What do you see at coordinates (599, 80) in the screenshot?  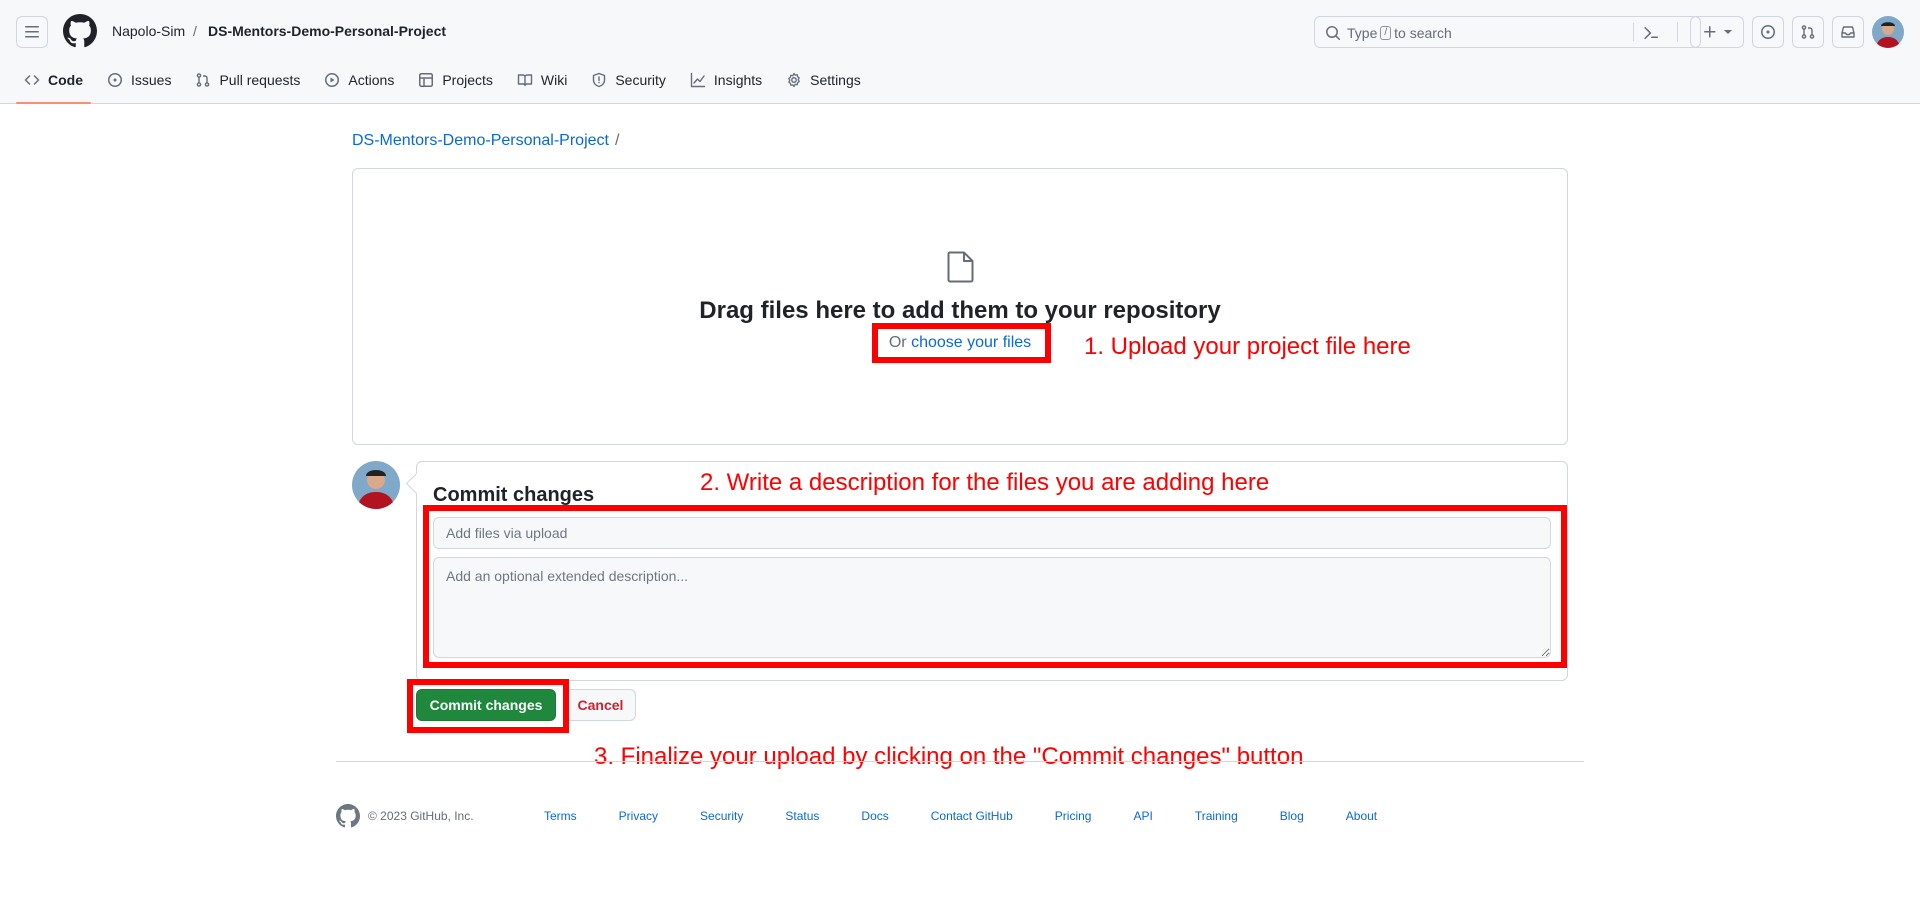 I see `shield-icon` at bounding box center [599, 80].